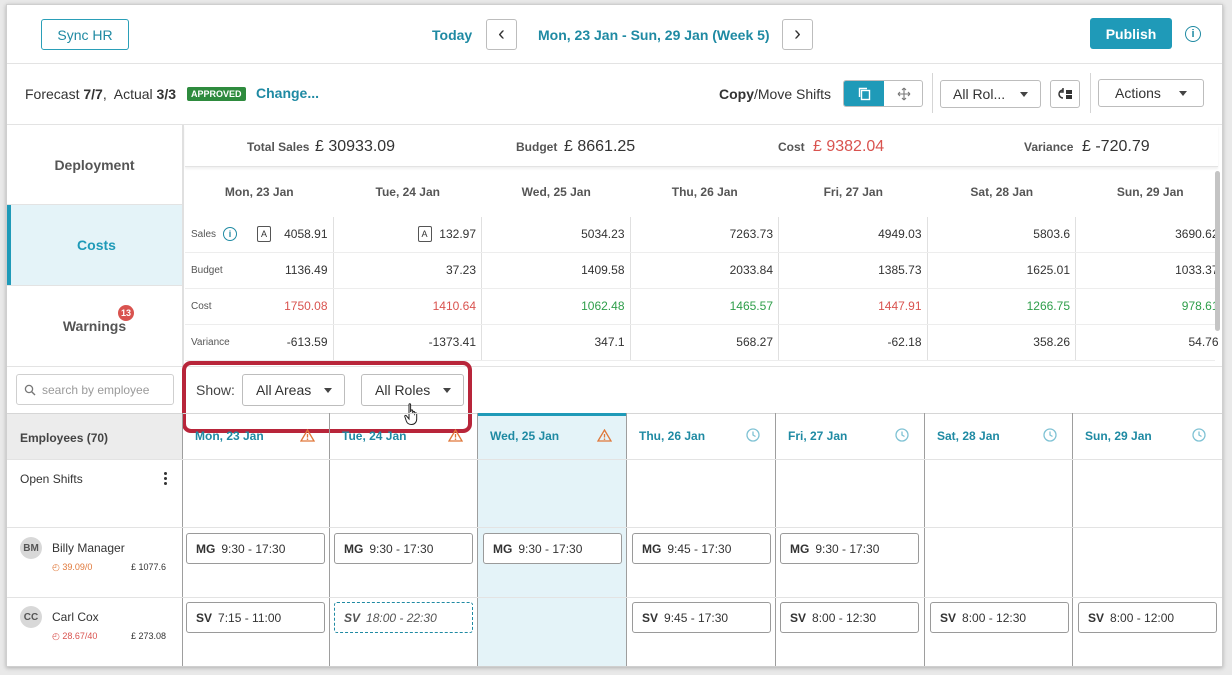 Image resolution: width=1232 pixels, height=675 pixels. What do you see at coordinates (460, 270) in the screenshot?
I see `costs-cell: 37.23` at bounding box center [460, 270].